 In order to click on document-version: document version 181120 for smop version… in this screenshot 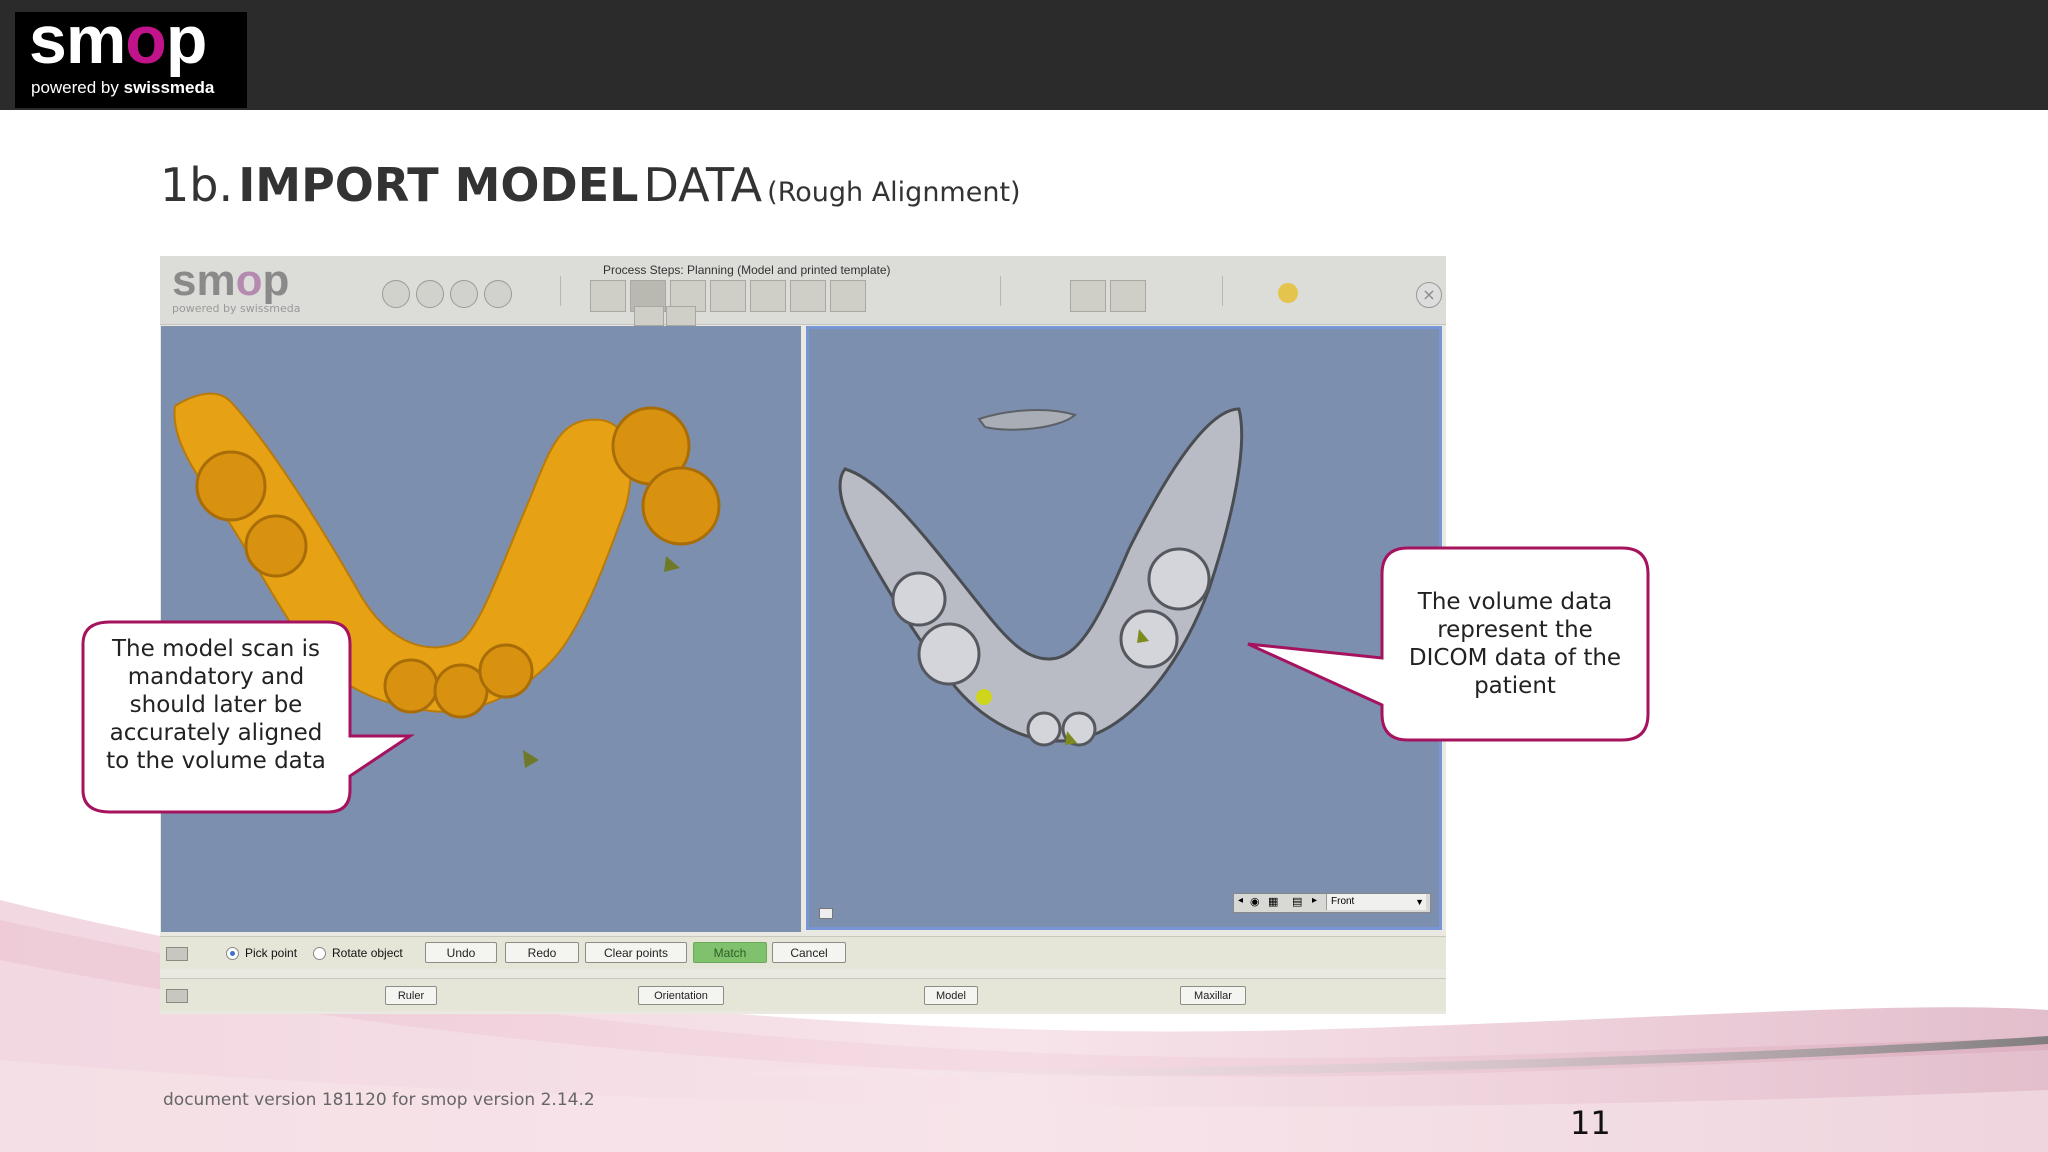, I will do `click(379, 1100)`.